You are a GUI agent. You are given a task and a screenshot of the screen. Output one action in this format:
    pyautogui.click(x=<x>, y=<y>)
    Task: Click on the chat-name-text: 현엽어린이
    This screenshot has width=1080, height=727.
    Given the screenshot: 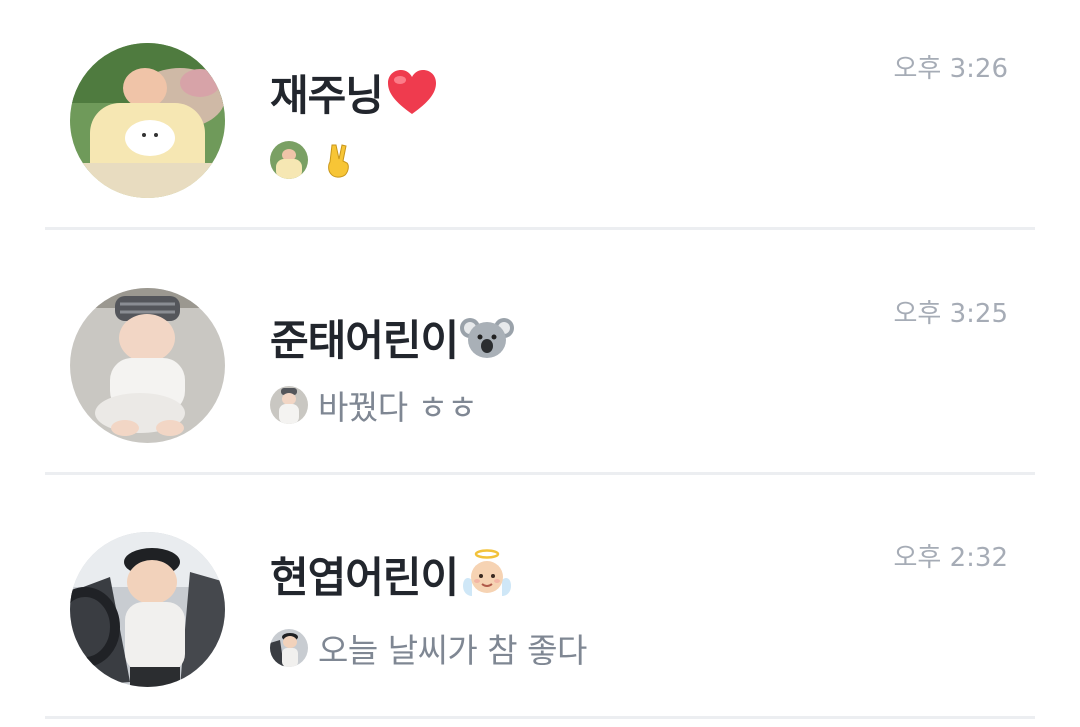 What is the action you would take?
    pyautogui.click(x=364, y=577)
    